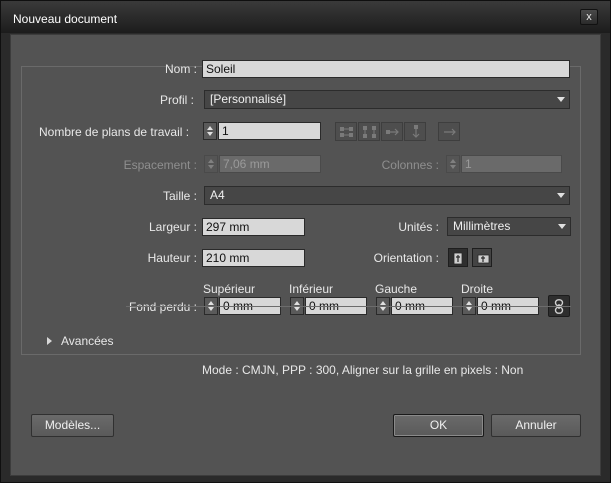  I want to click on name-field: Soleil, so click(386, 69).